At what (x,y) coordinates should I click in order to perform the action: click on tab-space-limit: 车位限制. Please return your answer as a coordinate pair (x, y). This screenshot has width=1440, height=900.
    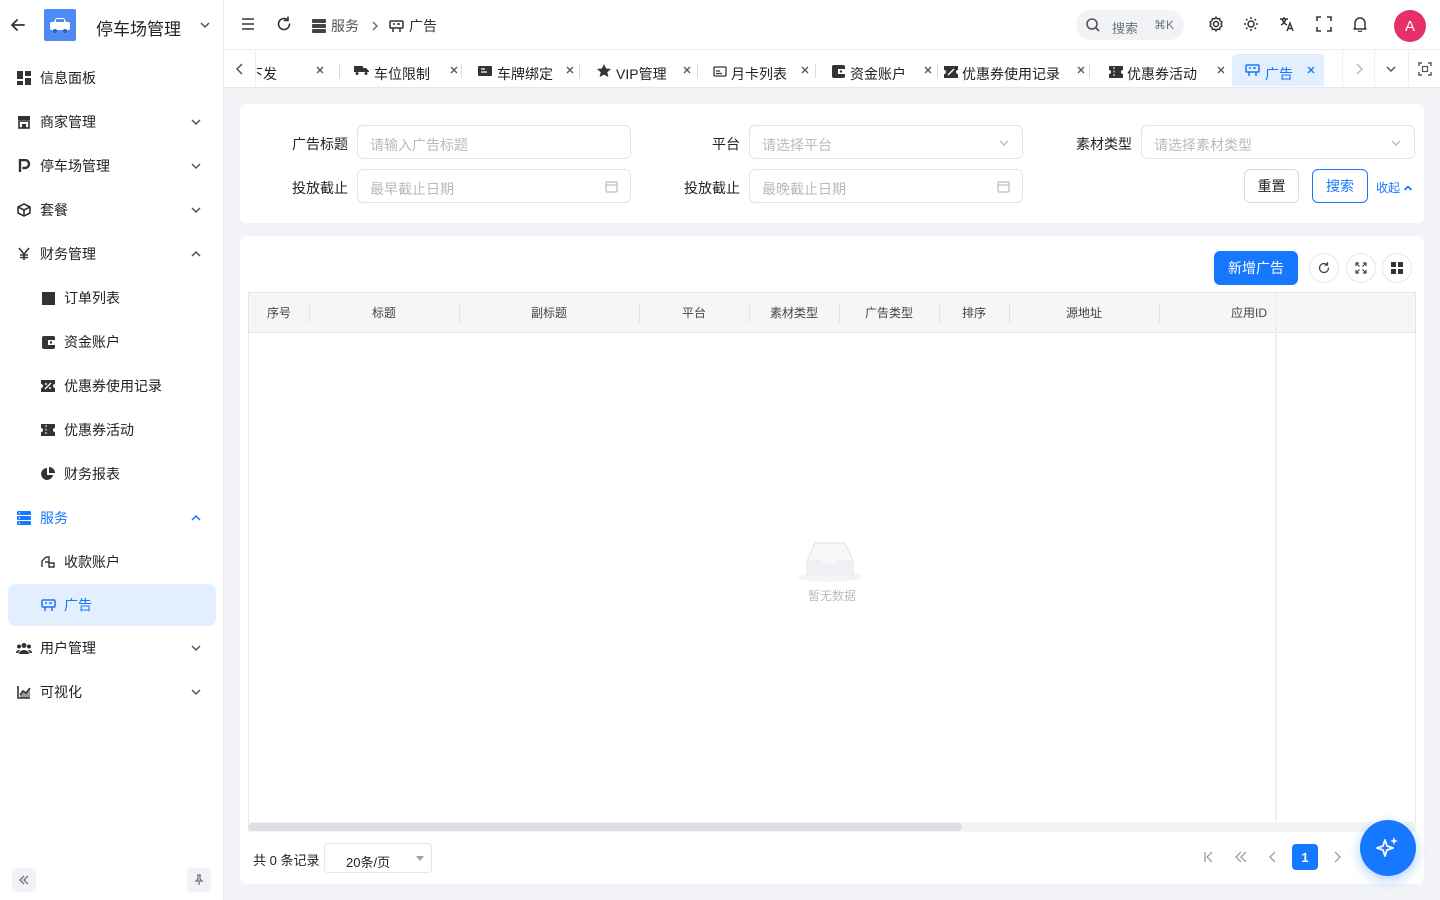
    Looking at the image, I should click on (404, 70).